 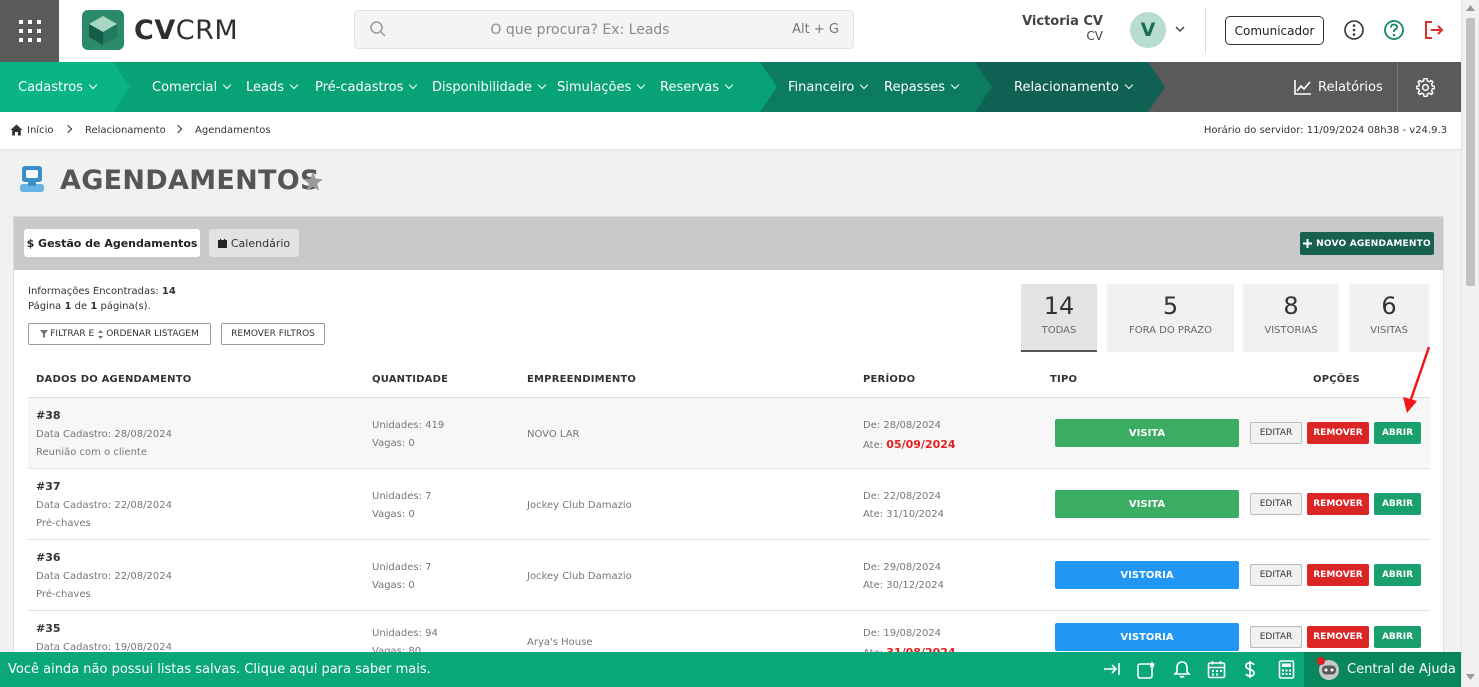 What do you see at coordinates (48, 628) in the screenshot?
I see `agendamento-id: #35` at bounding box center [48, 628].